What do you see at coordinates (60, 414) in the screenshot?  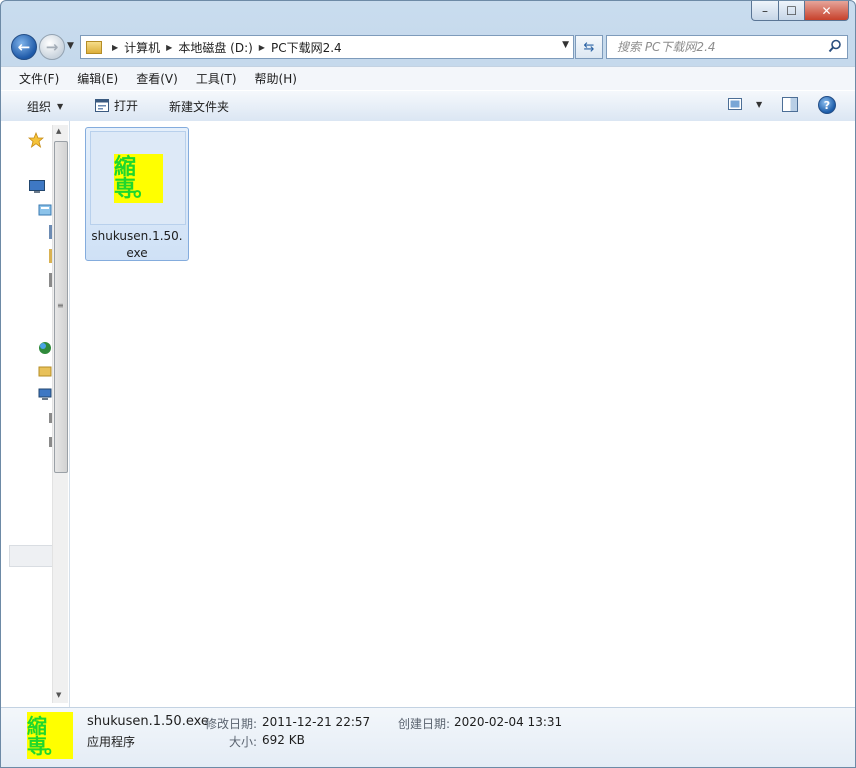 I see `navigation-scrollbar: ▲ ≡ ▼` at bounding box center [60, 414].